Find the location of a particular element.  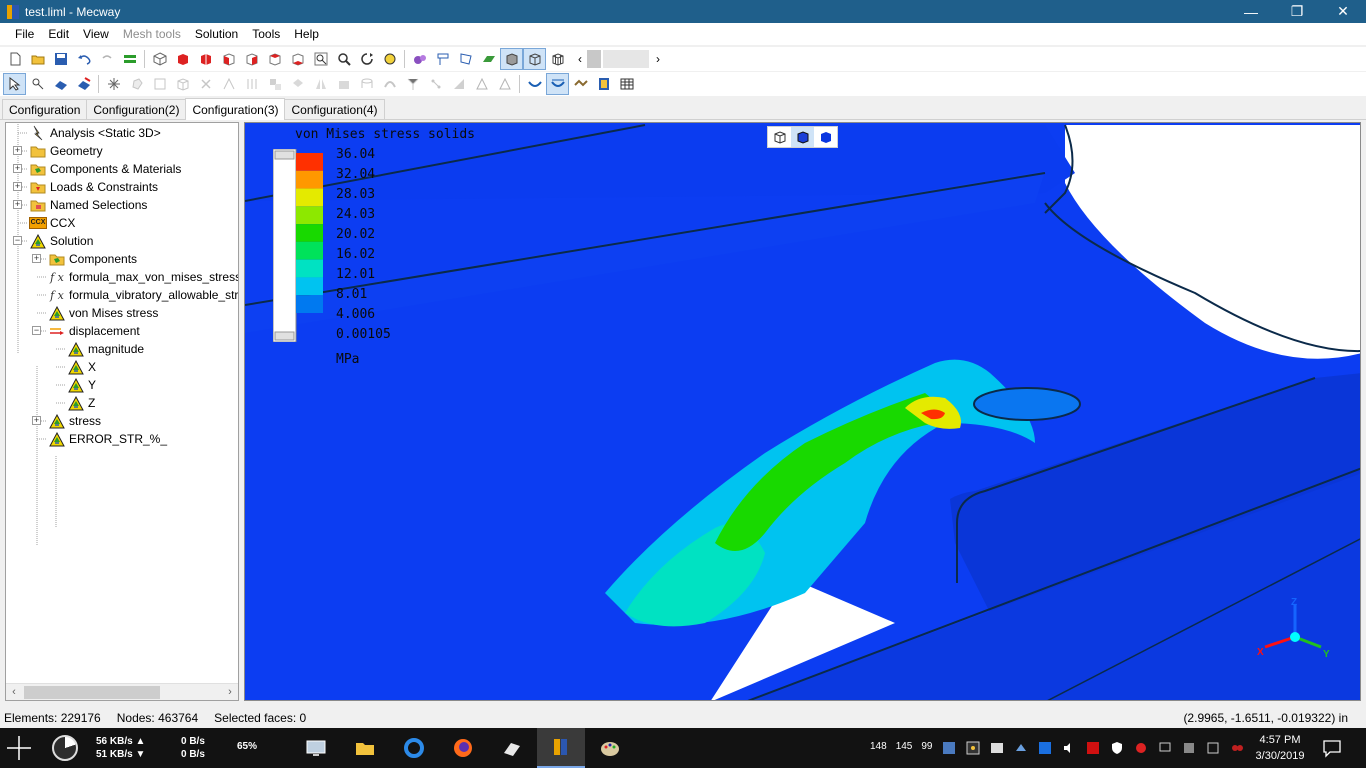

taskbar-app-monitor is located at coordinates (316, 748).